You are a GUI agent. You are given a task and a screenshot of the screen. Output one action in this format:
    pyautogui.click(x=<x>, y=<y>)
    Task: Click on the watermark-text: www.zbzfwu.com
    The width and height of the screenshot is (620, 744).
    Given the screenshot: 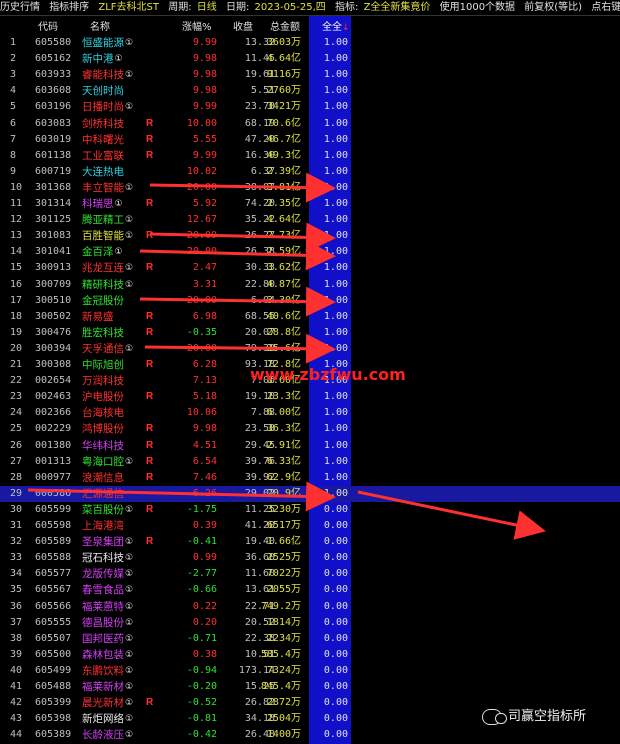 What is the action you would take?
    pyautogui.click(x=328, y=374)
    